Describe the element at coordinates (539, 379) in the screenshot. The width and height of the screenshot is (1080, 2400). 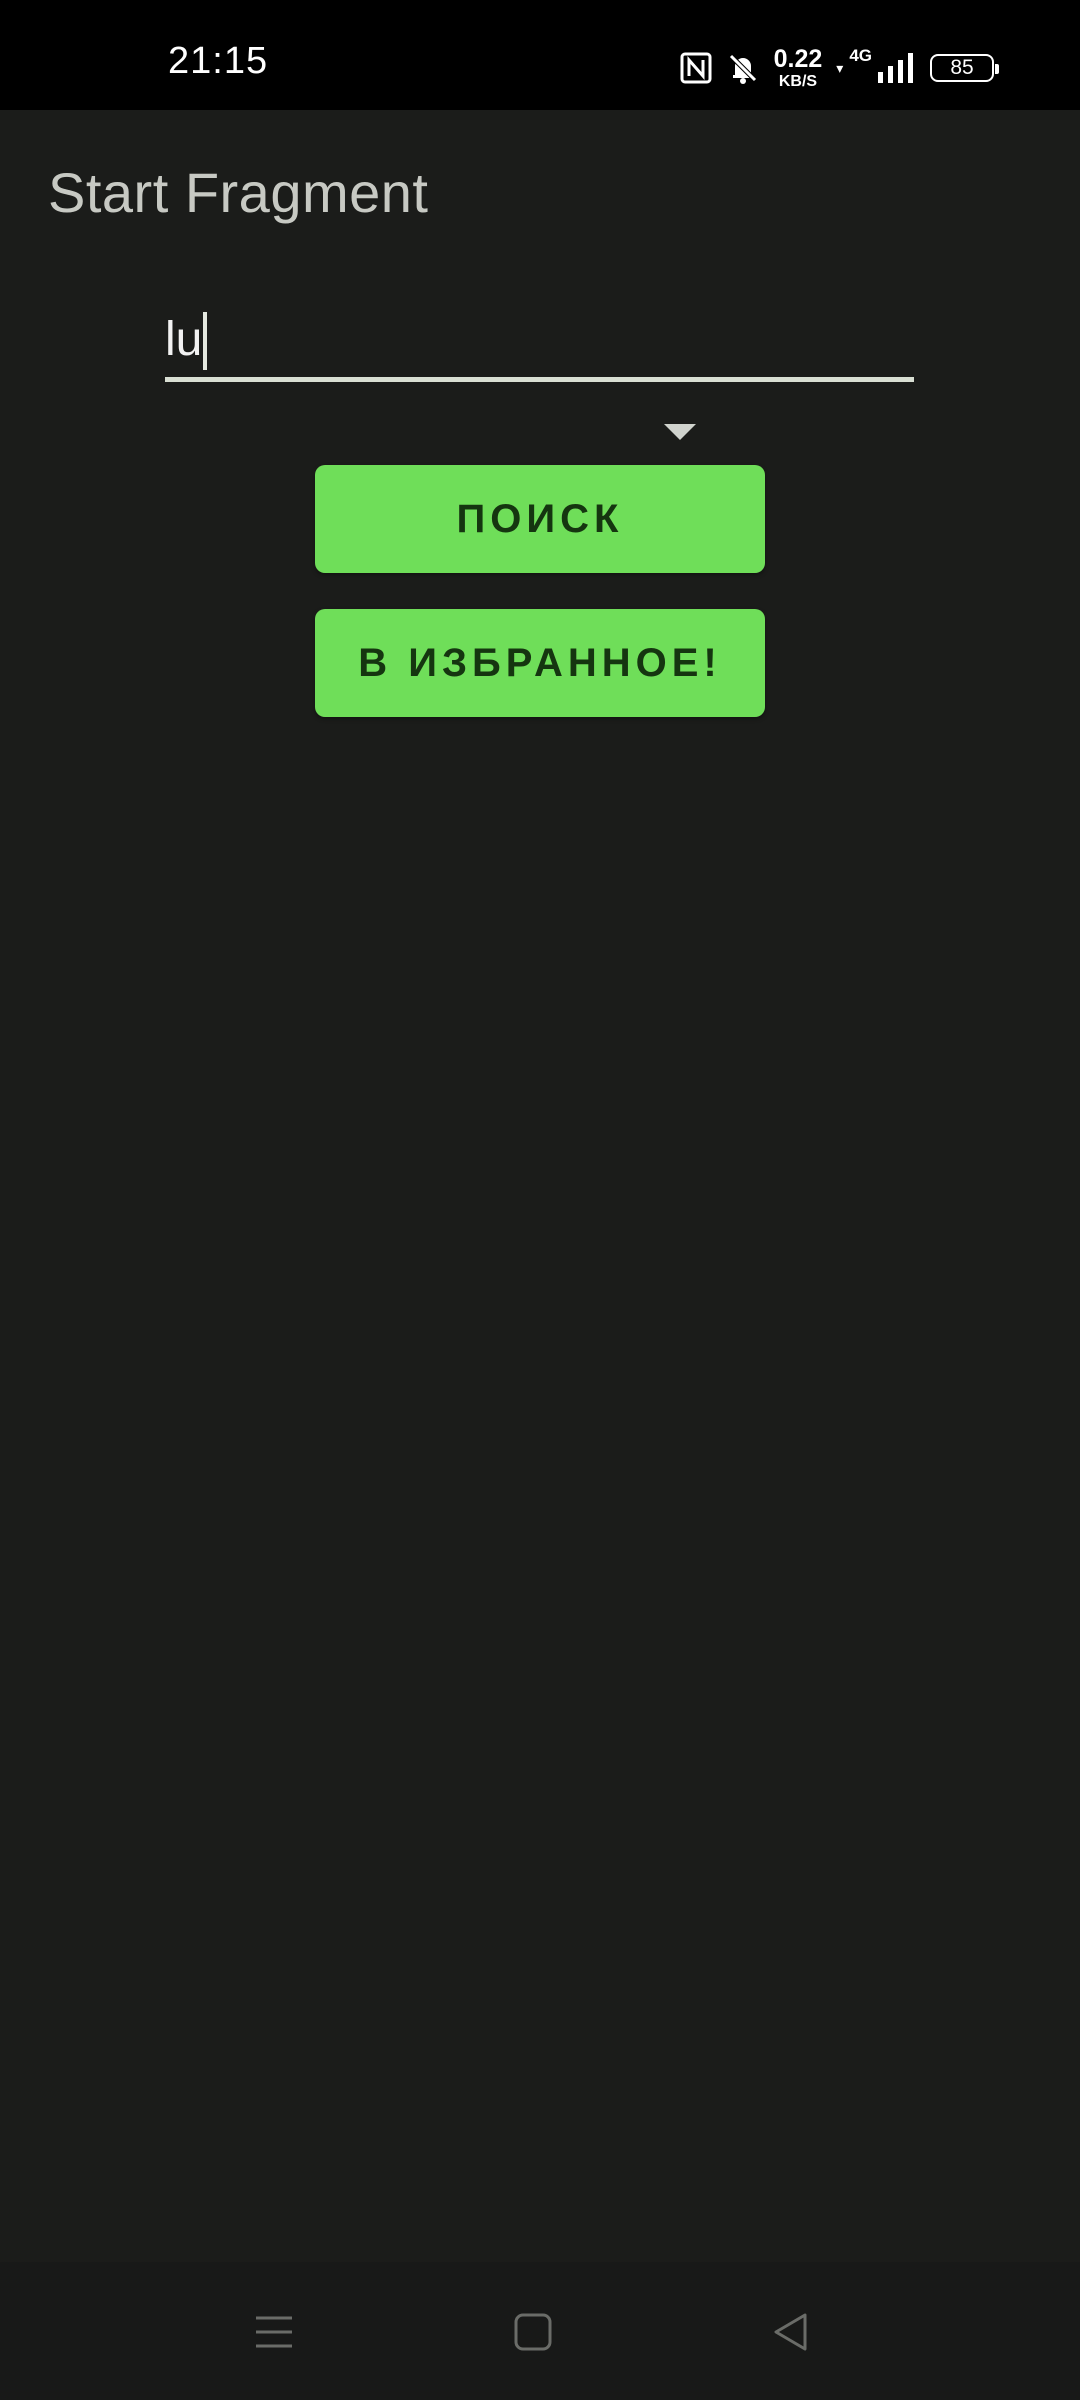
I see `search-underline` at that location.